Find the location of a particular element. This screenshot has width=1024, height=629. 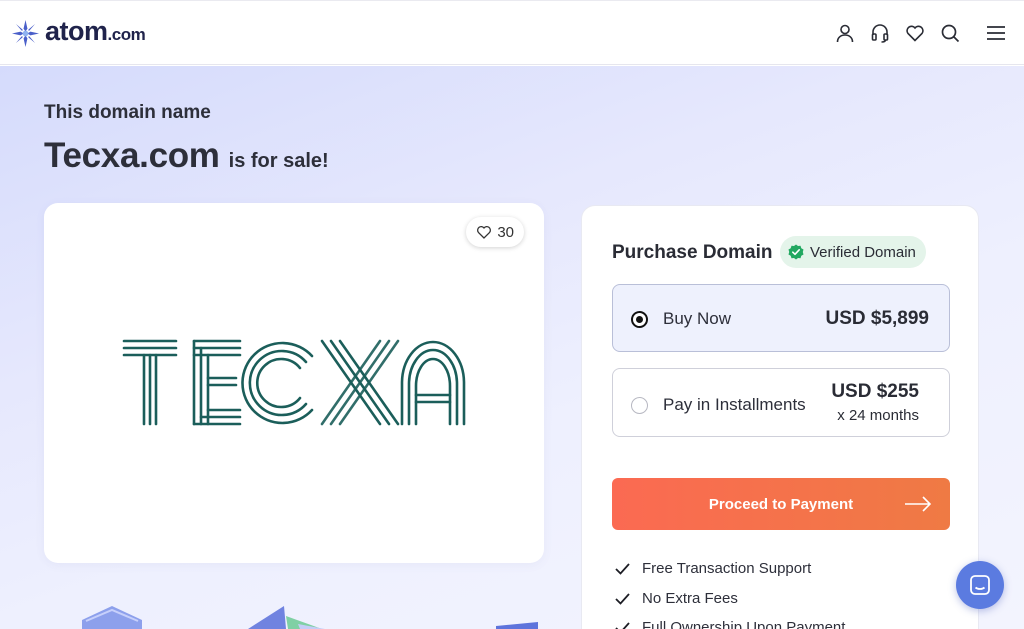

radio-installments is located at coordinates (639, 405).